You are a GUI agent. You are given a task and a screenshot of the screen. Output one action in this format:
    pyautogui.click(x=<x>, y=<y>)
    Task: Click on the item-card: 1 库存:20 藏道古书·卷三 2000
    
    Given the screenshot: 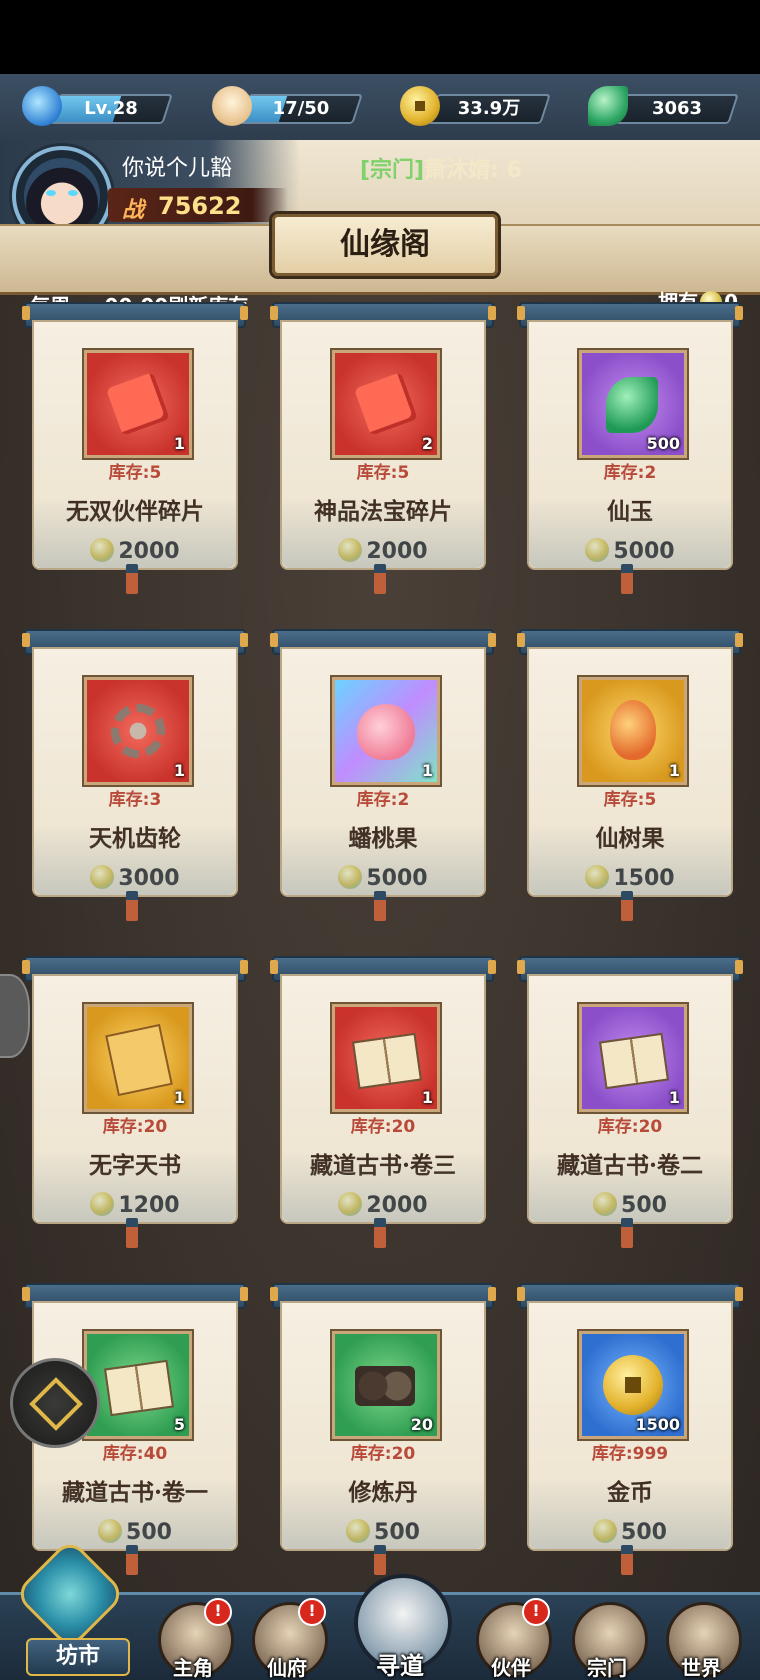 What is the action you would take?
    pyautogui.click(x=383, y=1102)
    